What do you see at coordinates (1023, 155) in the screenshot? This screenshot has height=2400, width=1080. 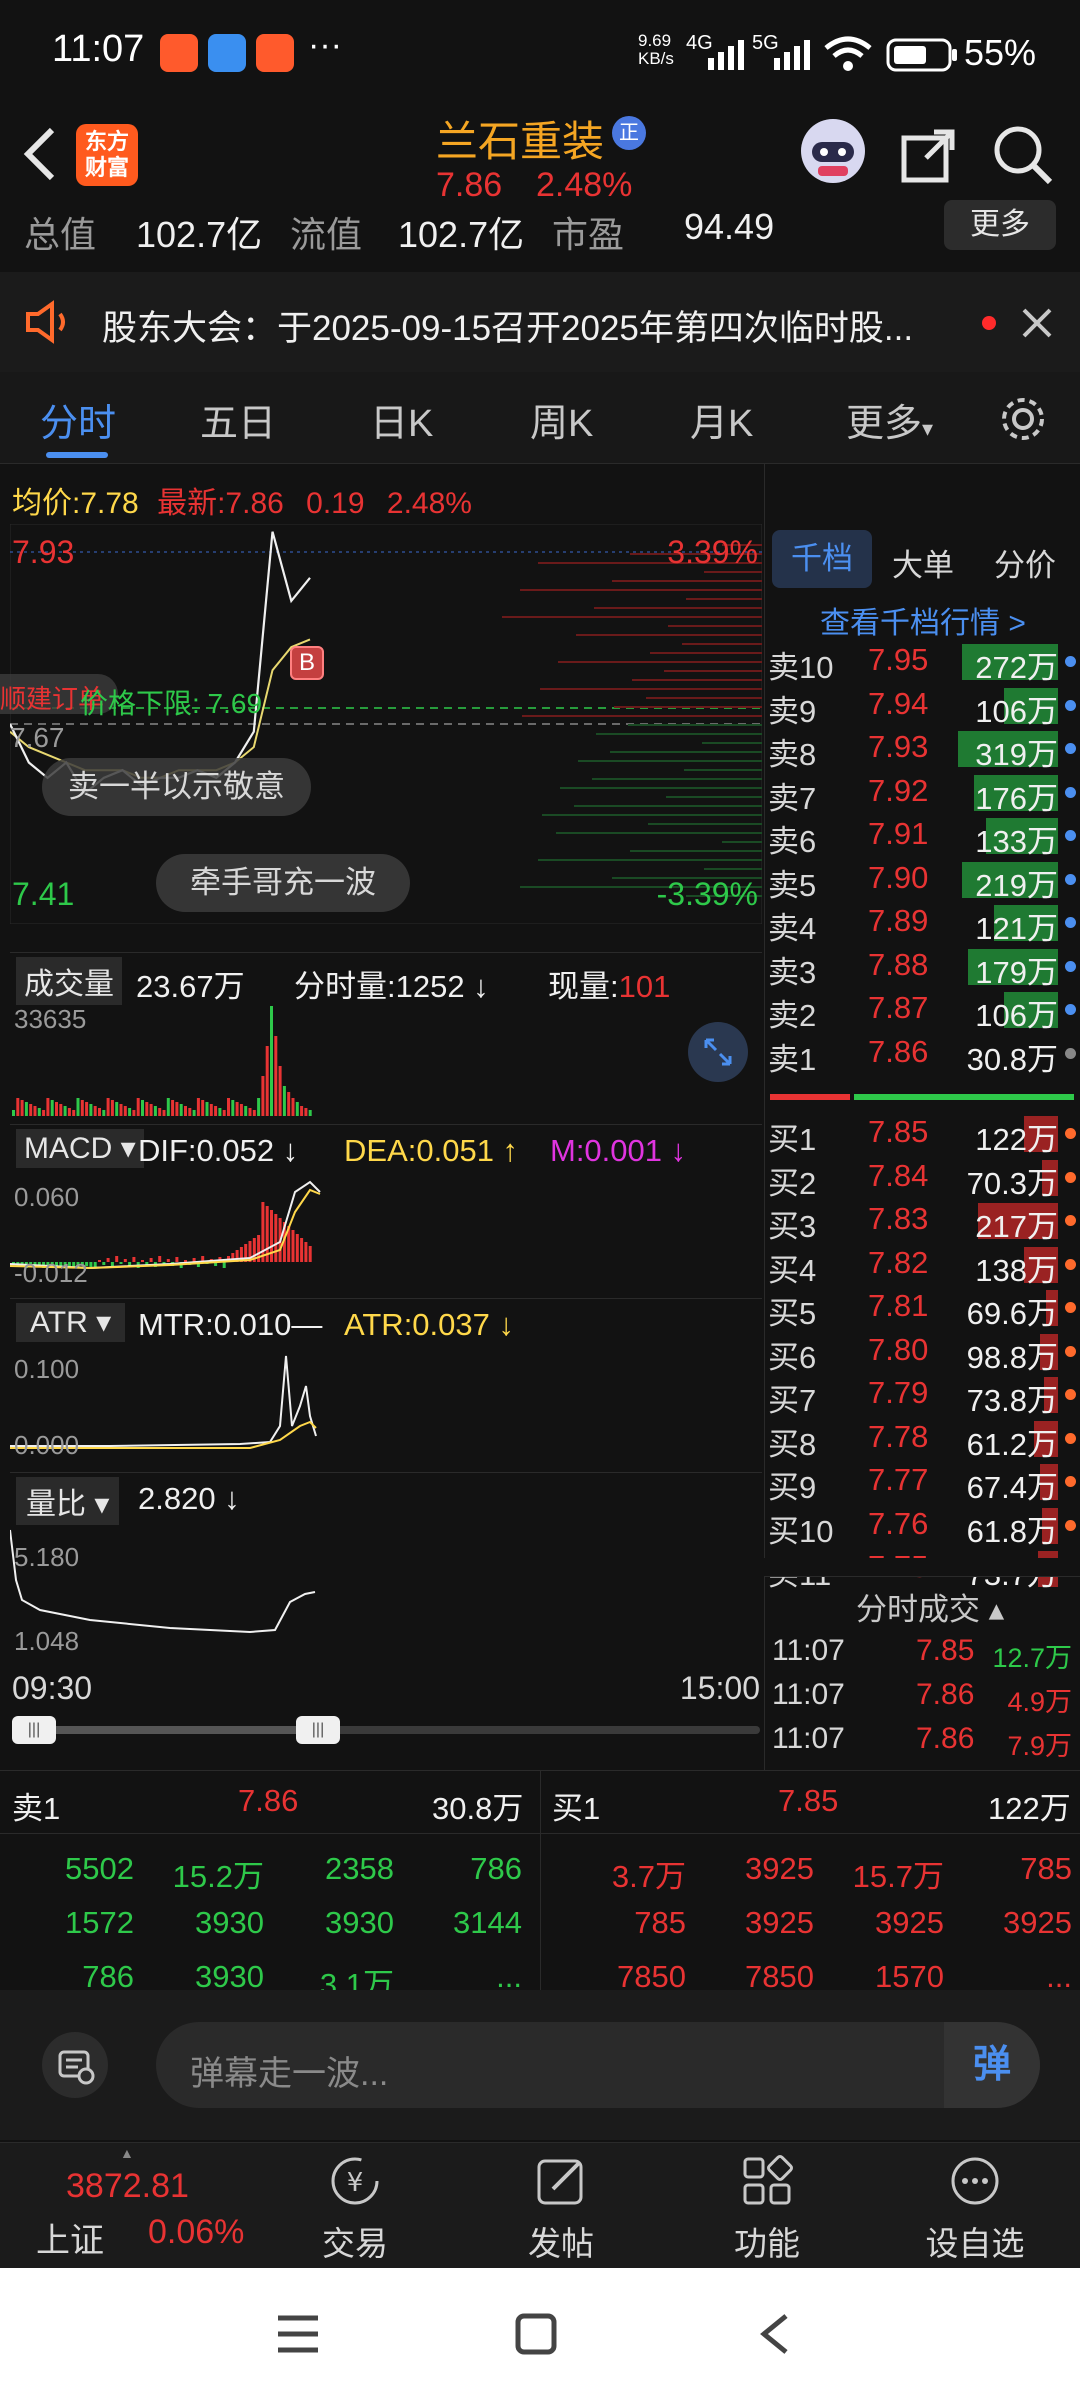 I see `search-icon` at bounding box center [1023, 155].